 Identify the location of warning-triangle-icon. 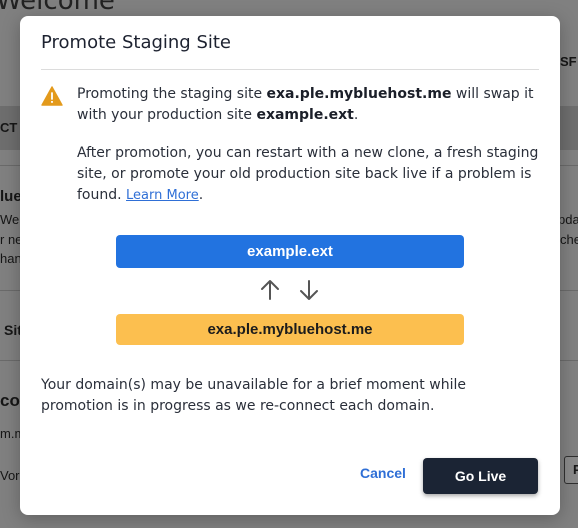
(52, 96).